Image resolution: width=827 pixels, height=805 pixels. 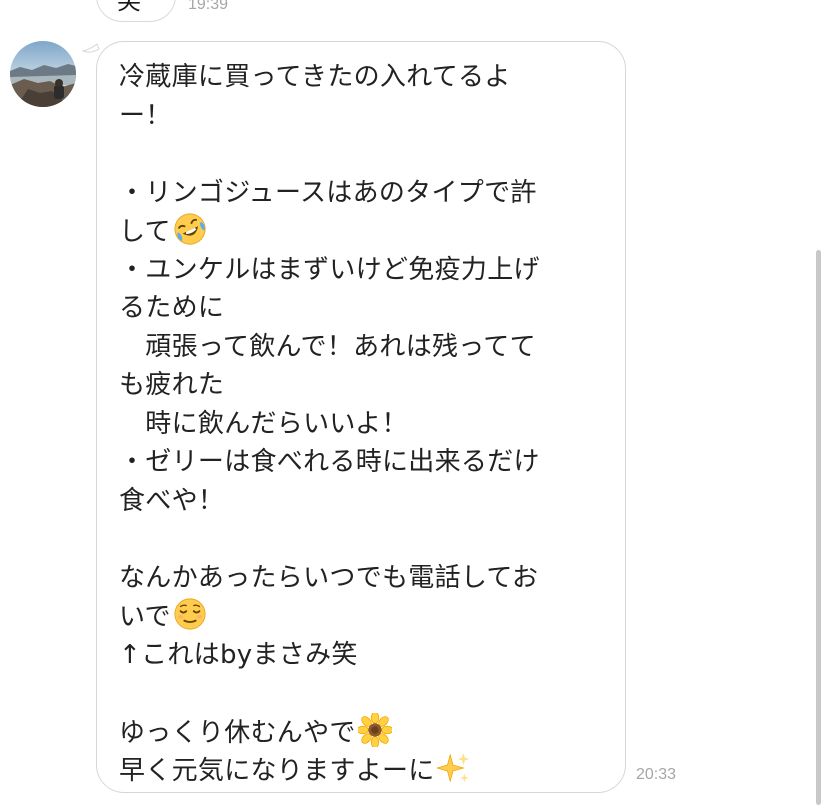 I want to click on relieved-face-emoji, so click(x=190, y=614).